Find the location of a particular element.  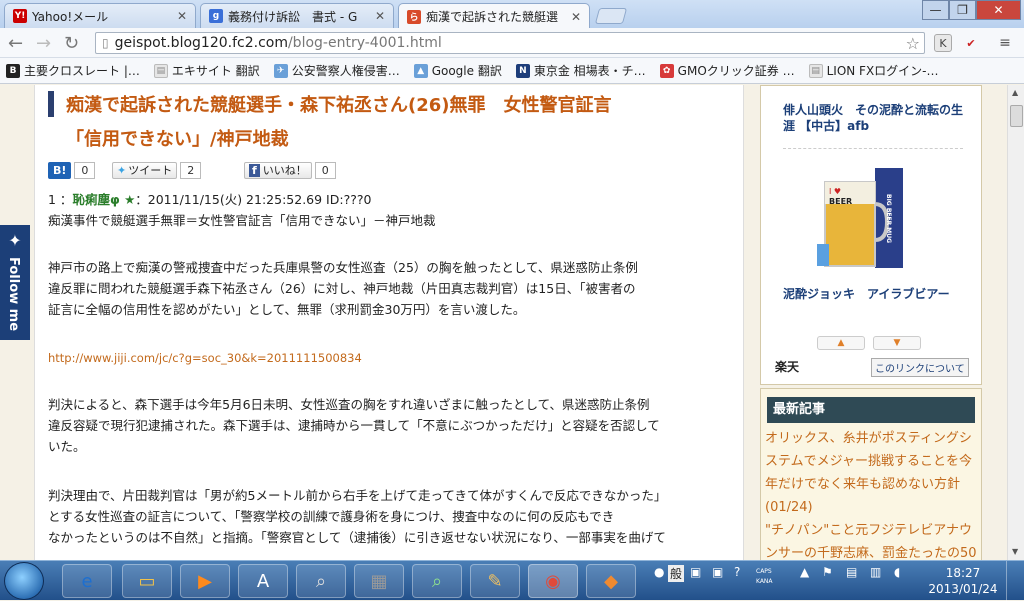

kana-label: KANA is located at coordinates (764, 581).